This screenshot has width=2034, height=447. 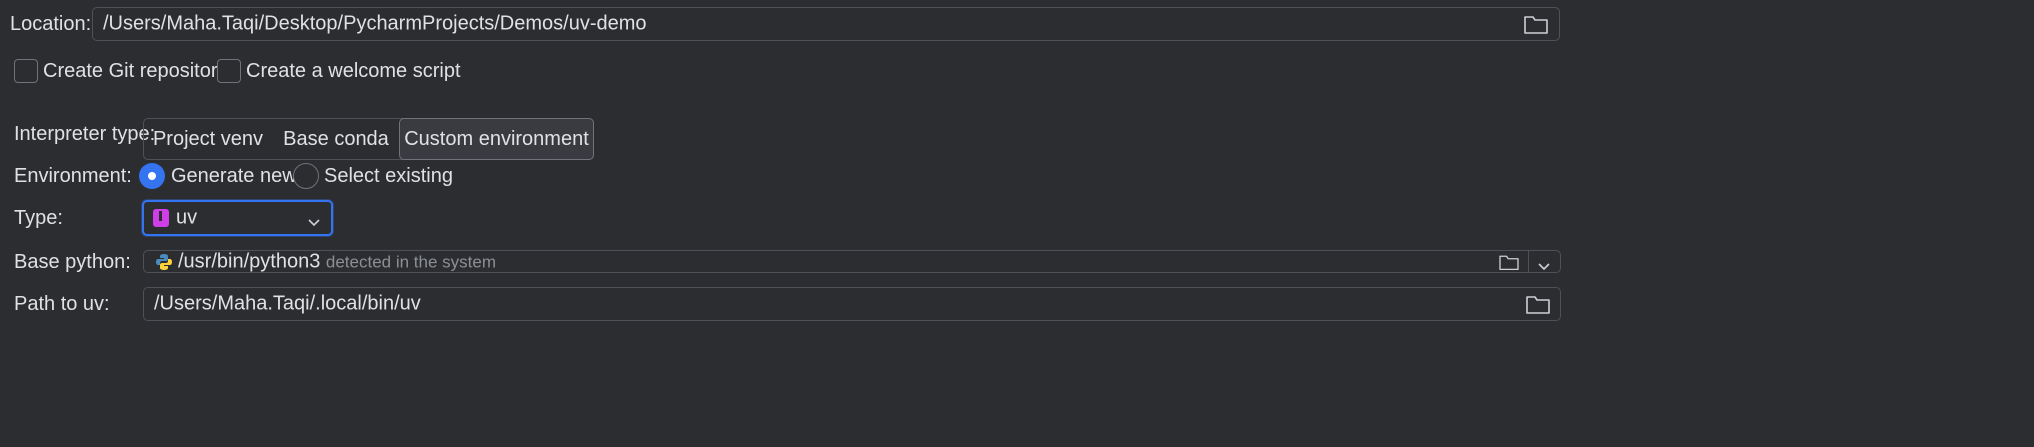 I want to click on base-python-path: /usr/bin/python3, so click(x=249, y=261).